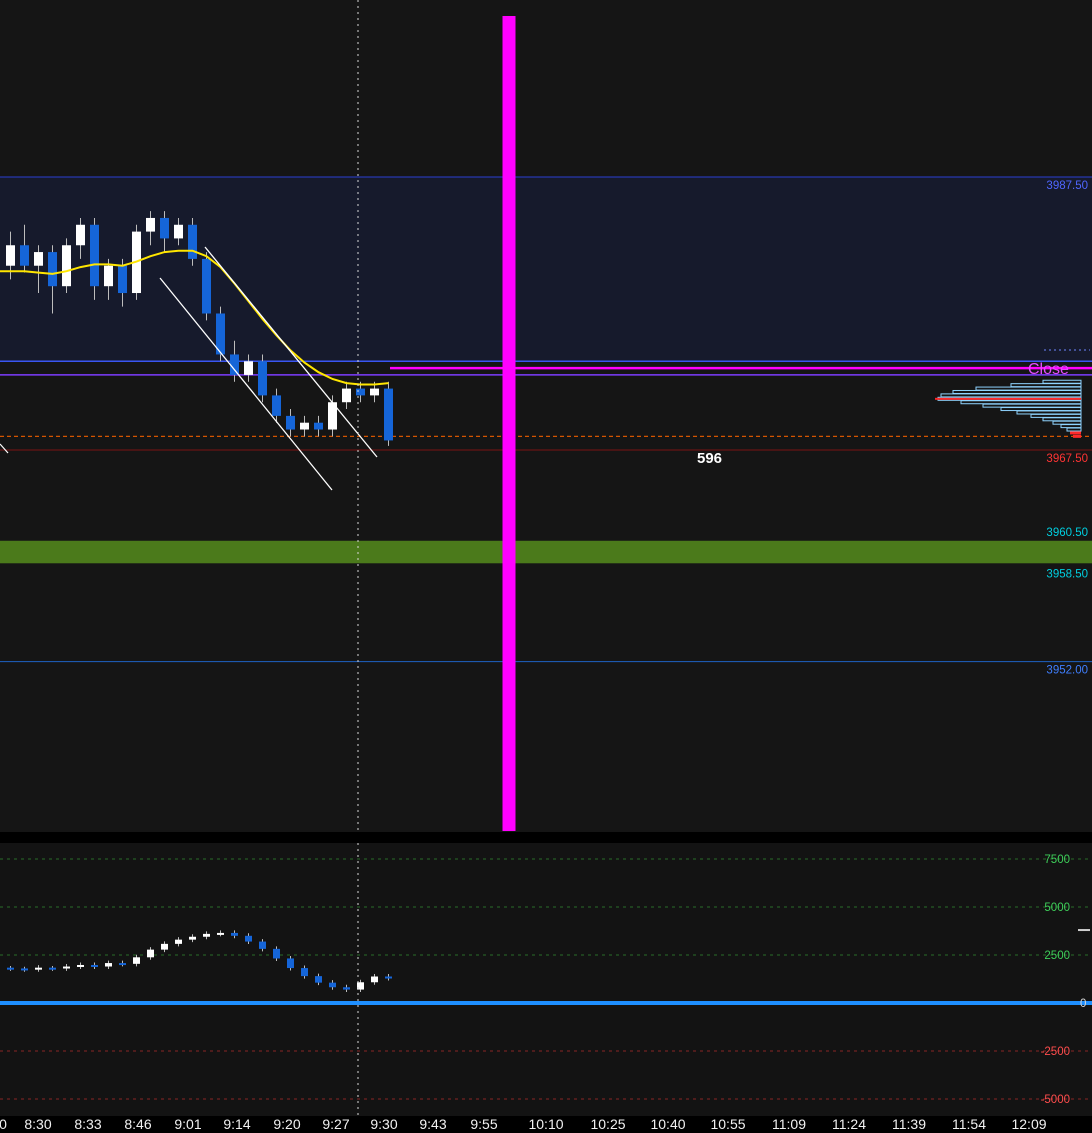 The height and width of the screenshot is (1133, 1092). I want to click on delta-level-label: 5000, so click(1057, 908).